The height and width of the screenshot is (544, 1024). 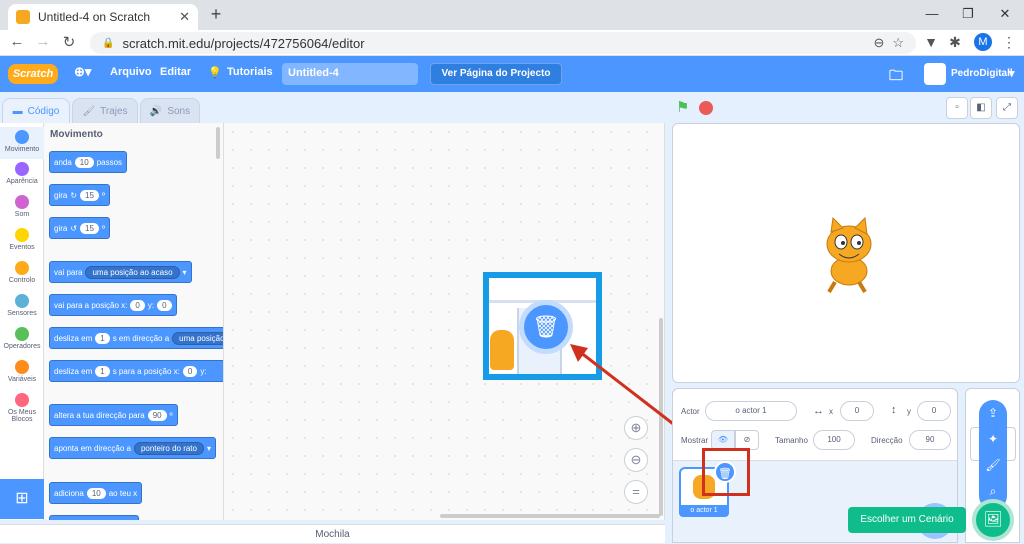 What do you see at coordinates (69, 42) in the screenshot?
I see `reload-icon: ↻` at bounding box center [69, 42].